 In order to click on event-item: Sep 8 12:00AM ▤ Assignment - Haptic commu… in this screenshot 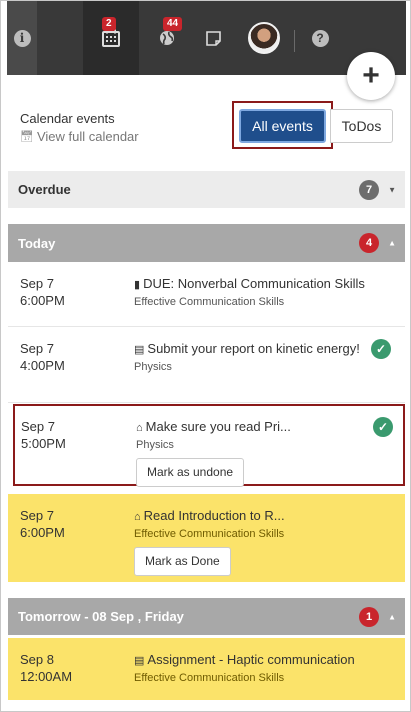, I will do `click(206, 669)`.